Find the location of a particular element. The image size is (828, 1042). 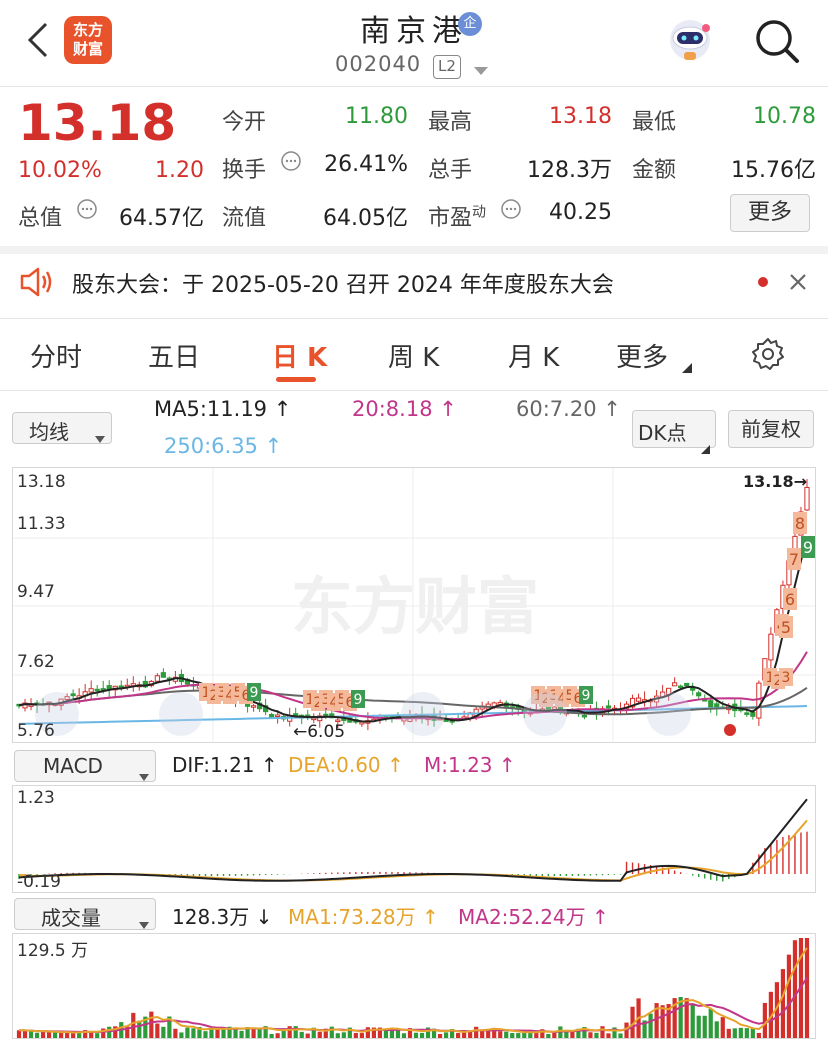

more-button: 更多 is located at coordinates (770, 213).